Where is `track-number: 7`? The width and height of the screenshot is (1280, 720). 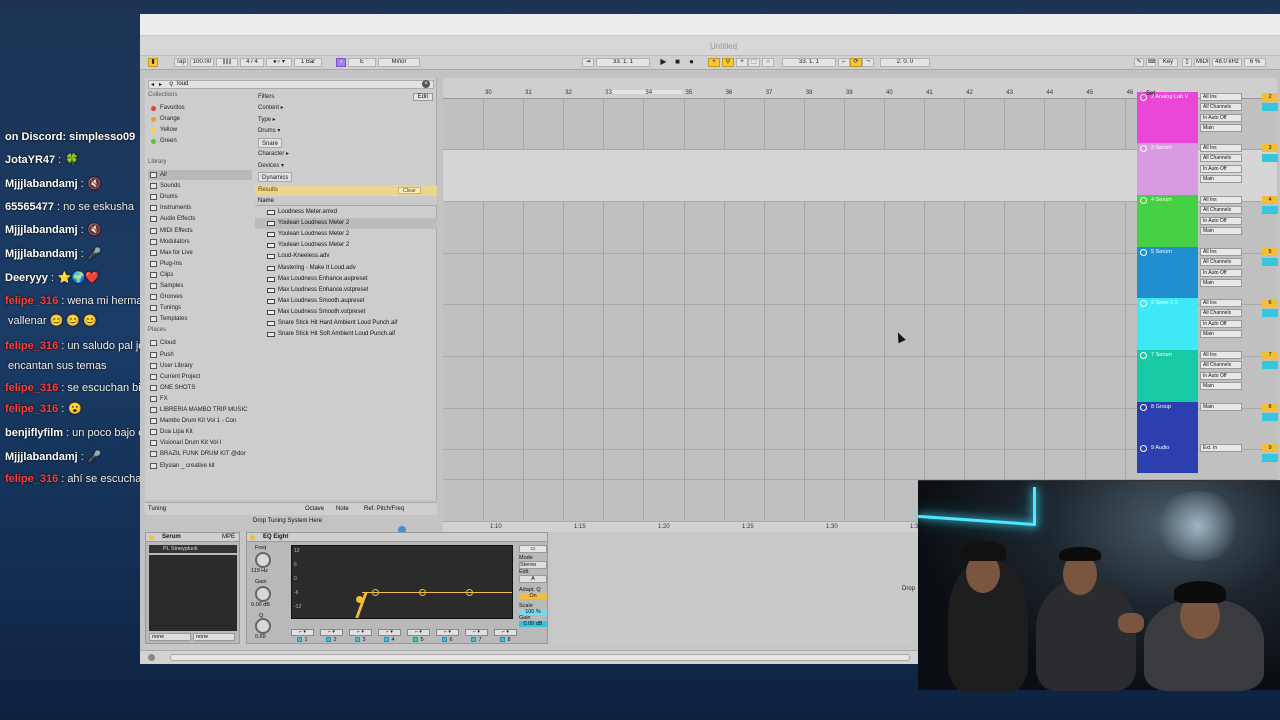 track-number: 7 is located at coordinates (1270, 355).